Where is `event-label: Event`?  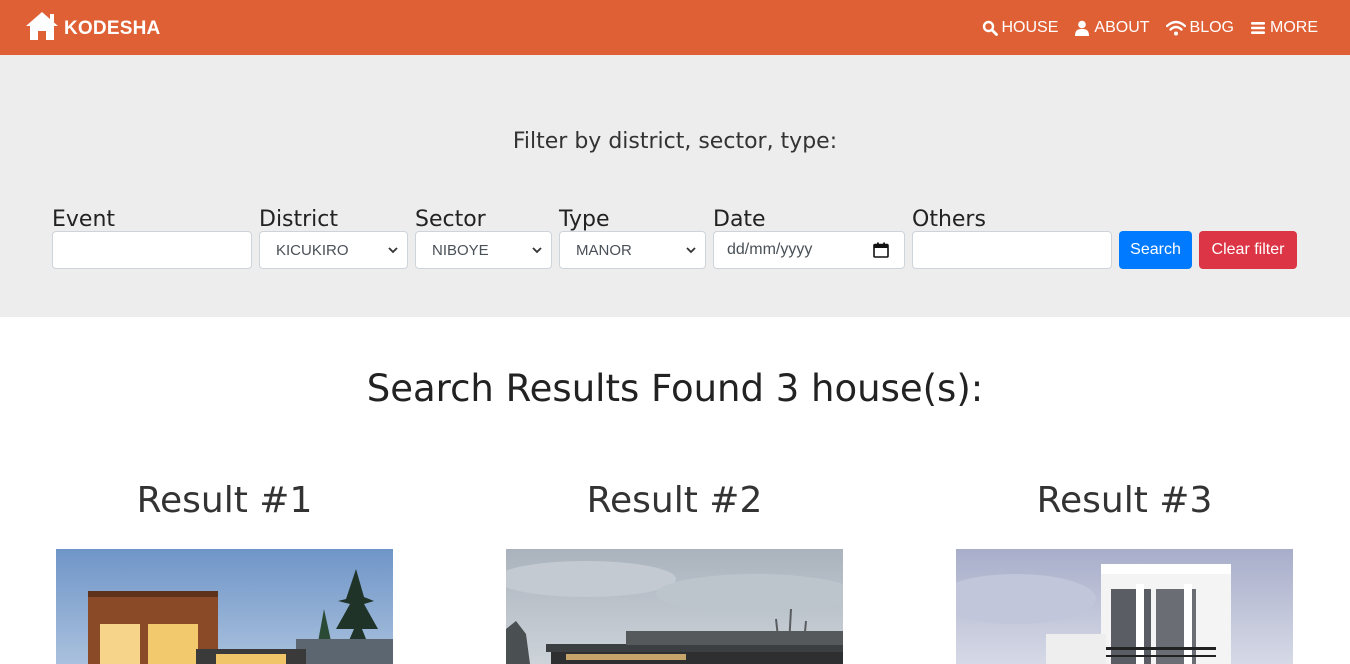 event-label: Event is located at coordinates (84, 219).